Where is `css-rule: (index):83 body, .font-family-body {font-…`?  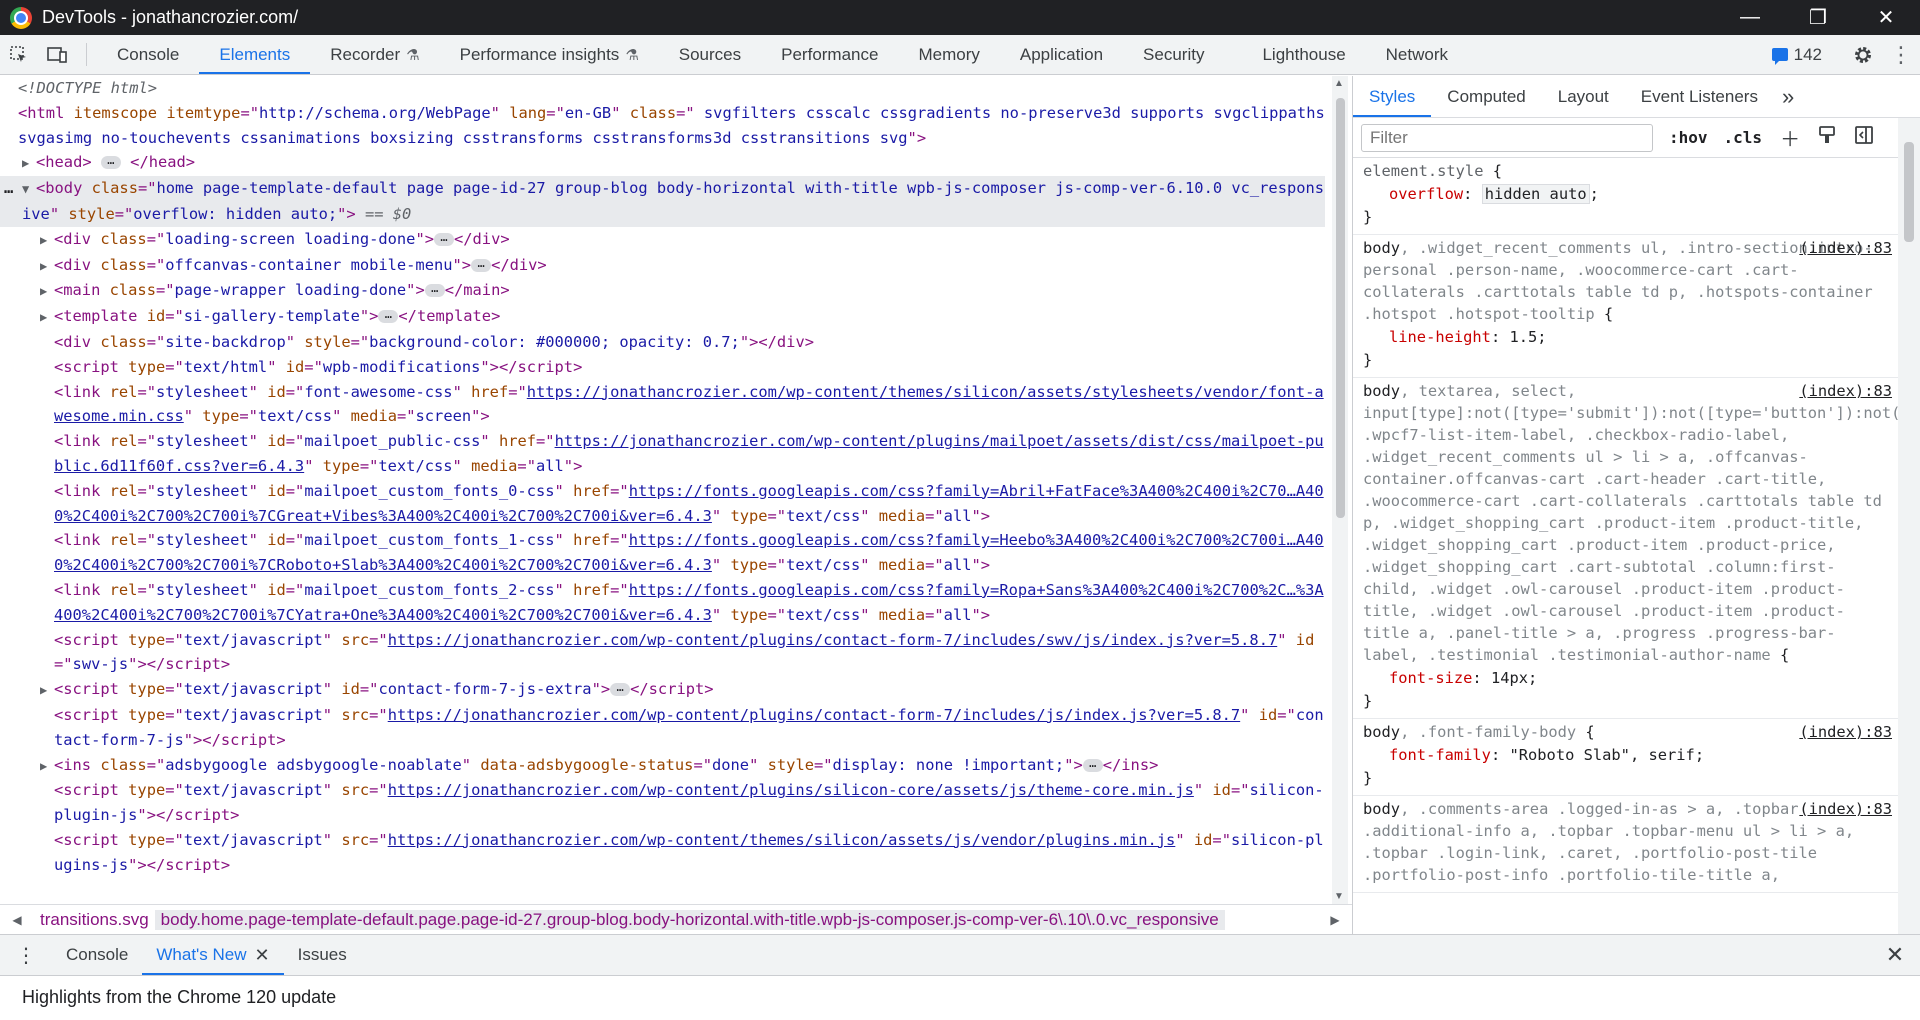 css-rule: (index):83 body, .font-family-body {font-… is located at coordinates (1625, 757).